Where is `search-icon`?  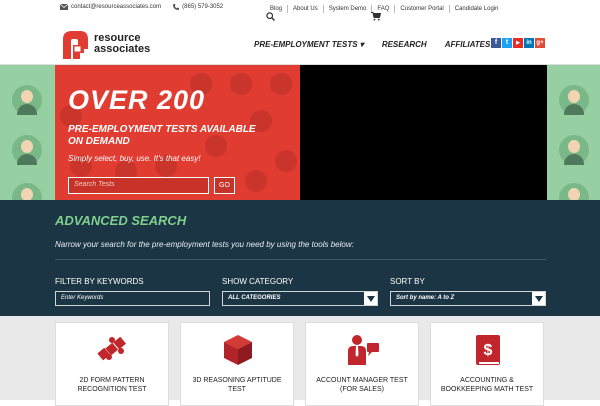 search-icon is located at coordinates (270, 16).